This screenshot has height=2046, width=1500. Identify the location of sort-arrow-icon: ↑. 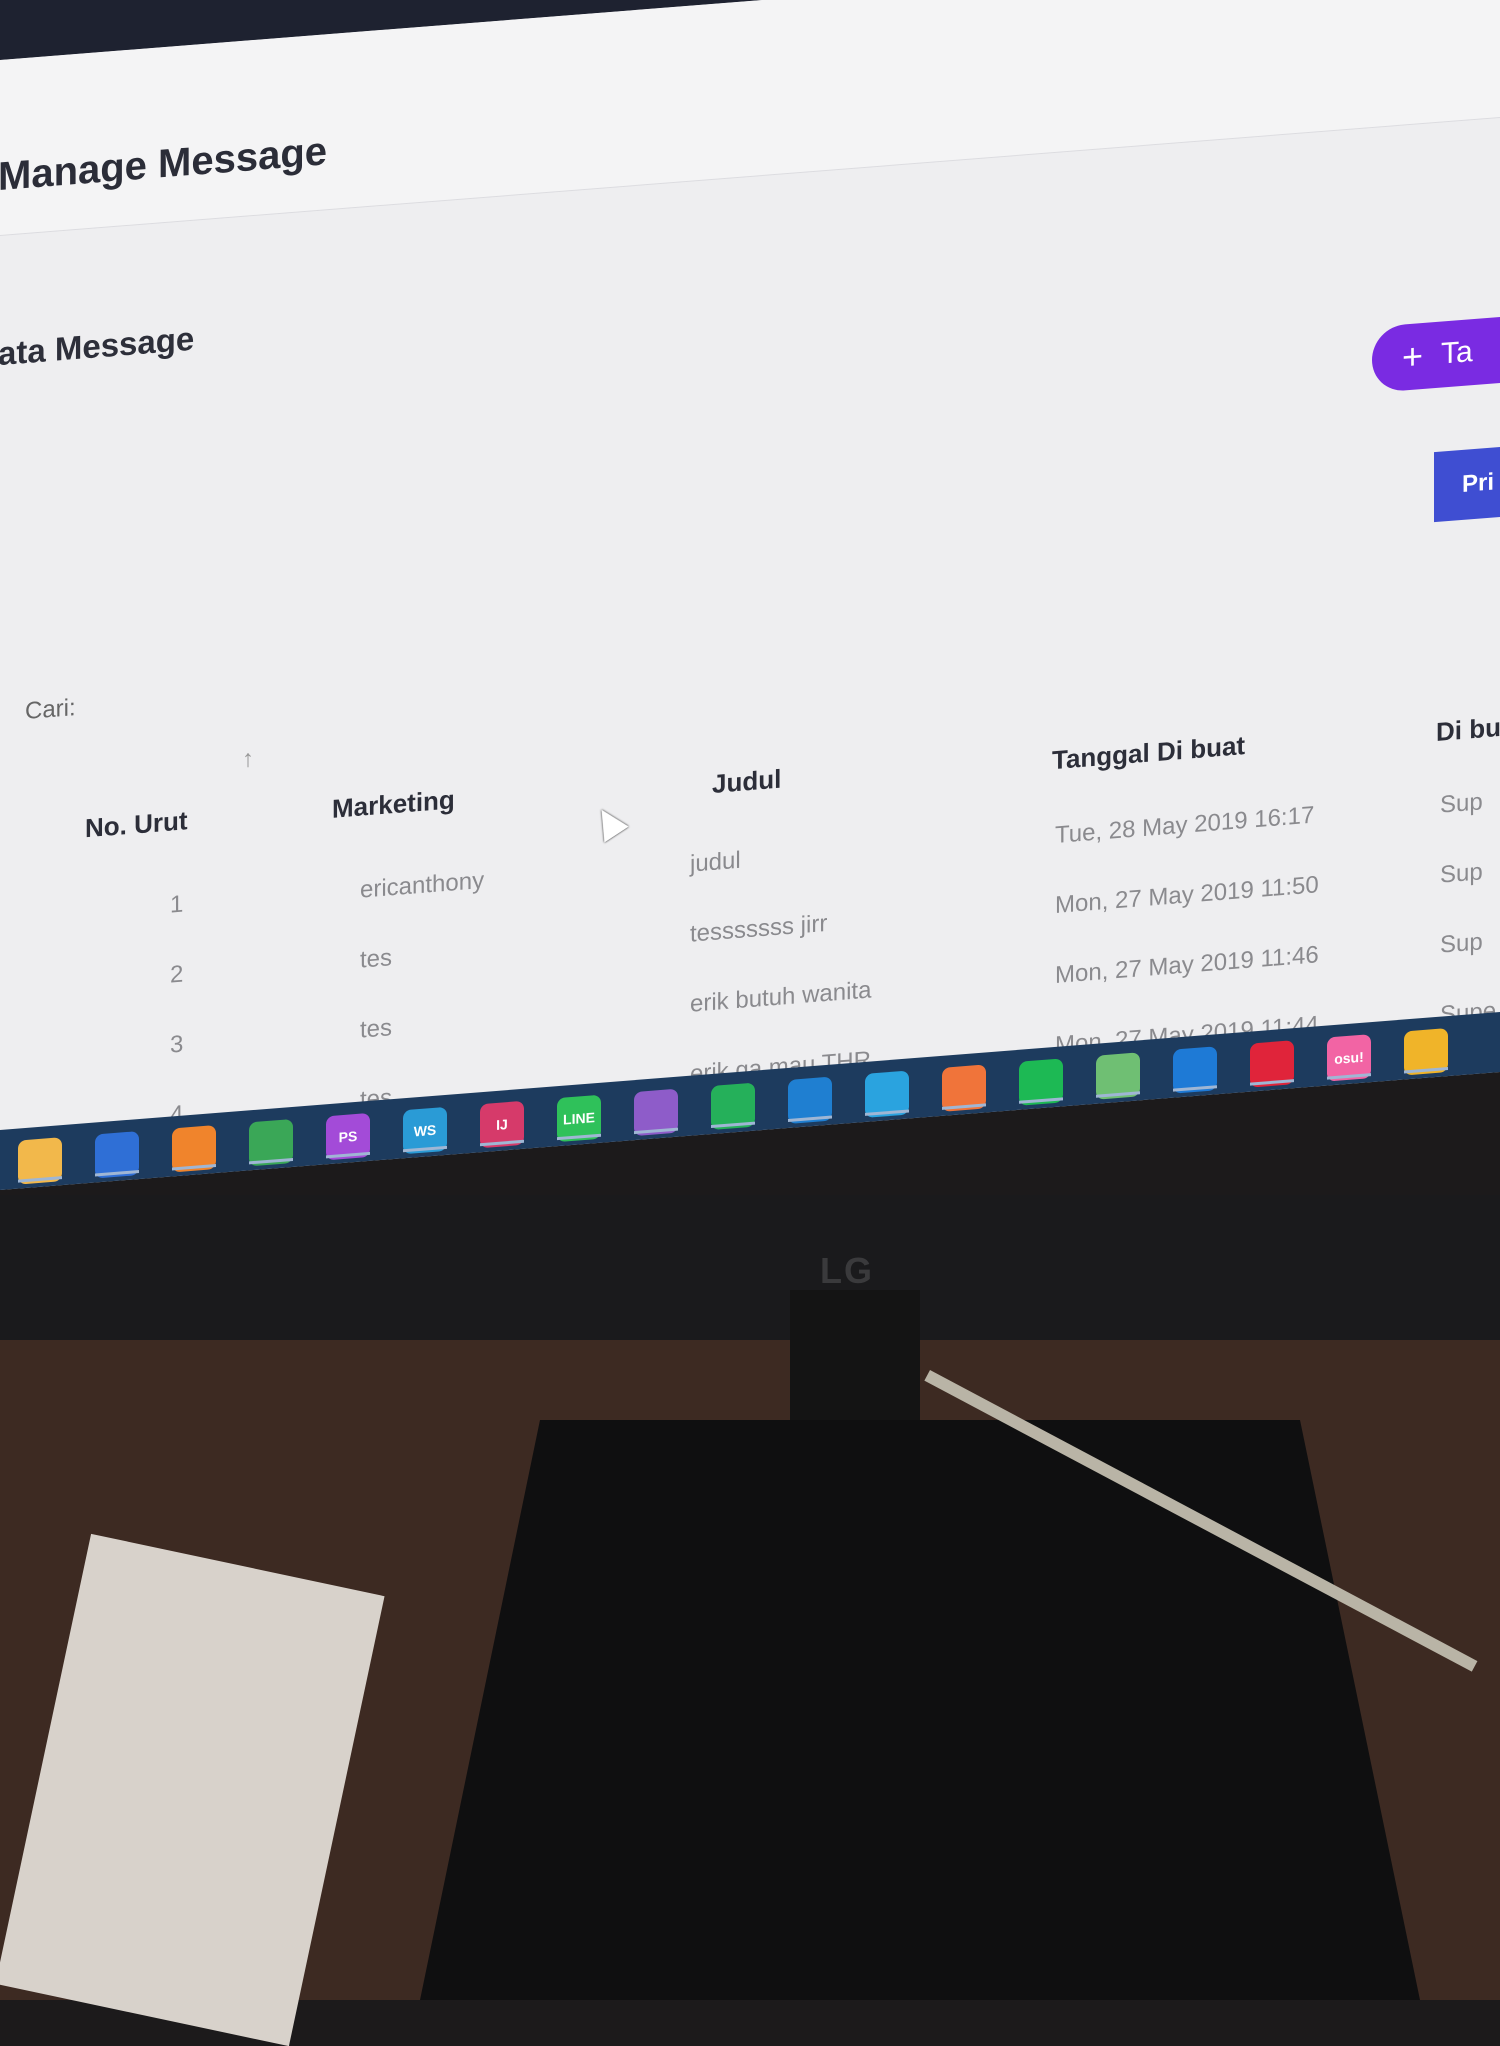
(248, 759).